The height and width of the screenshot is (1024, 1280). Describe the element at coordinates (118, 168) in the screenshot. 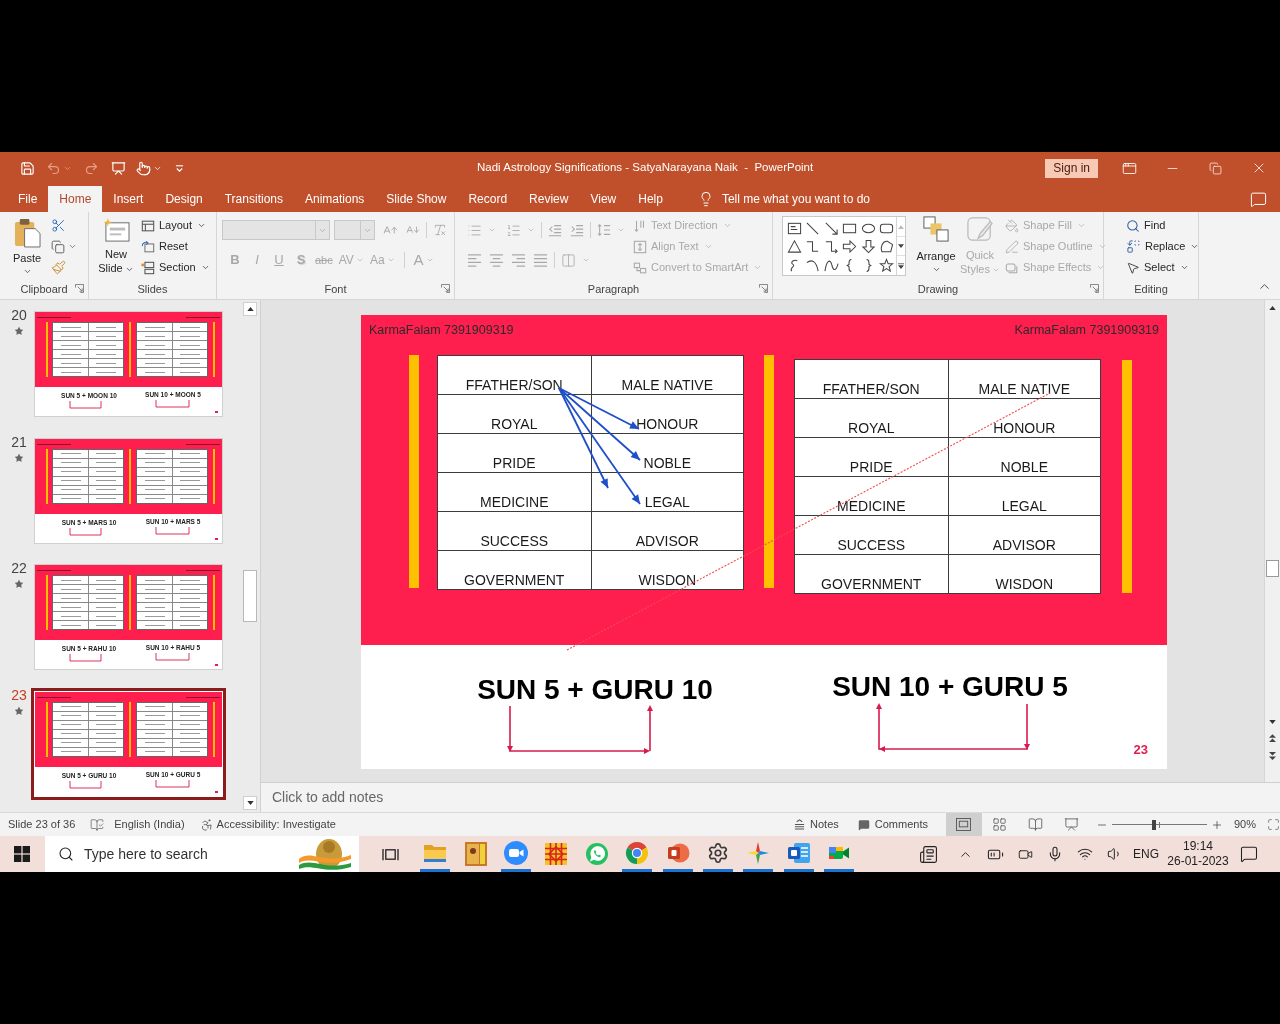

I see `presentation-icon` at that location.